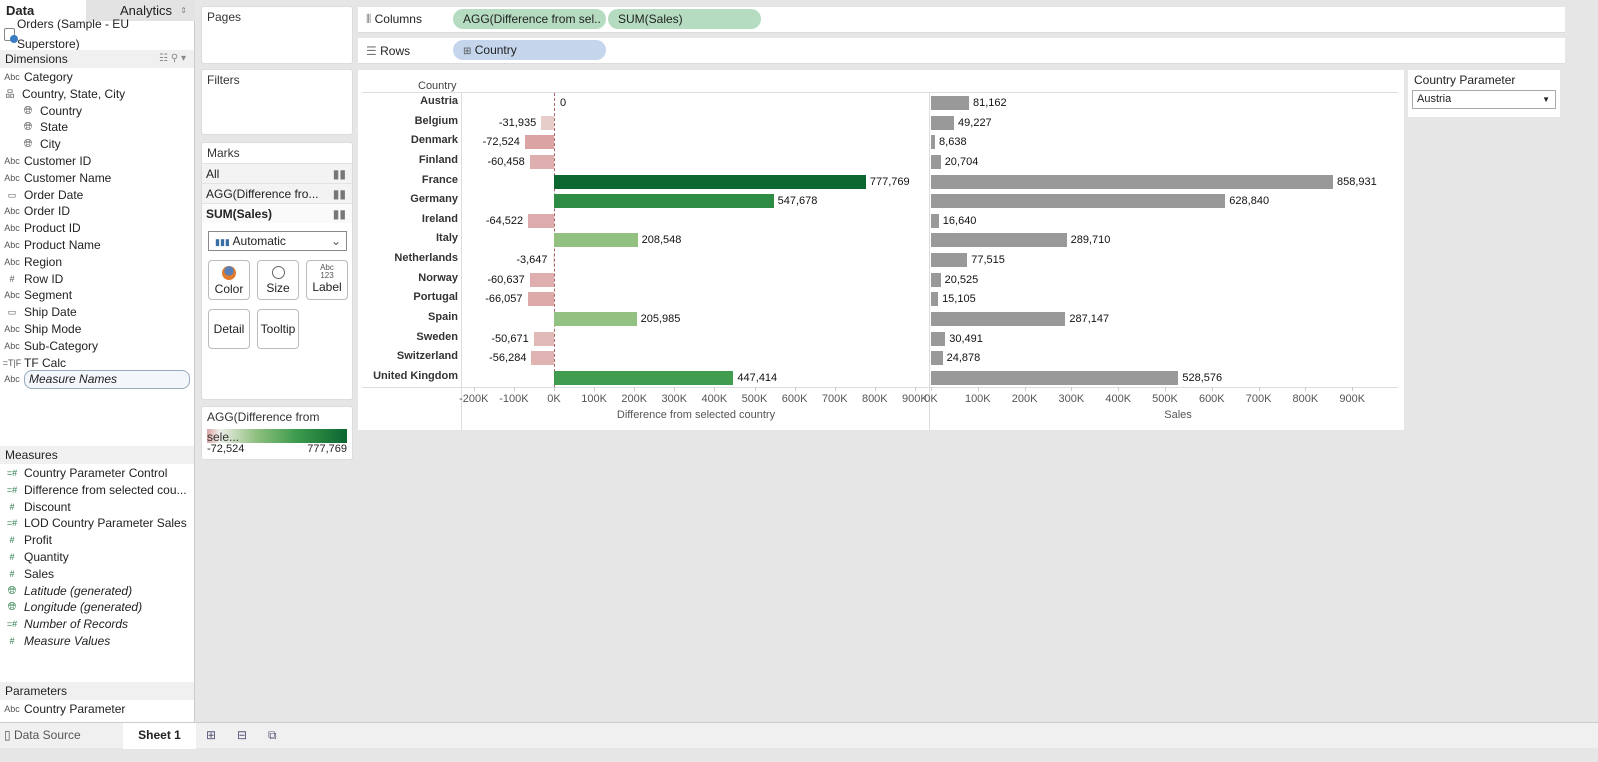 The width and height of the screenshot is (1598, 762). I want to click on tooltip-button: Tooltip, so click(278, 329).